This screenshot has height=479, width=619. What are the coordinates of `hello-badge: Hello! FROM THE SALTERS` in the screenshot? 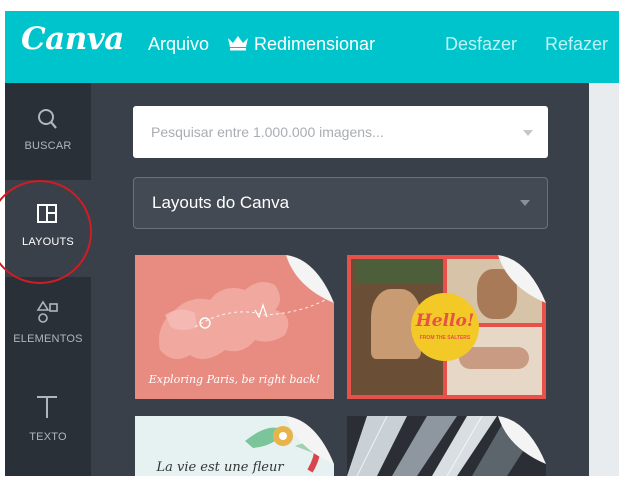 It's located at (445, 327).